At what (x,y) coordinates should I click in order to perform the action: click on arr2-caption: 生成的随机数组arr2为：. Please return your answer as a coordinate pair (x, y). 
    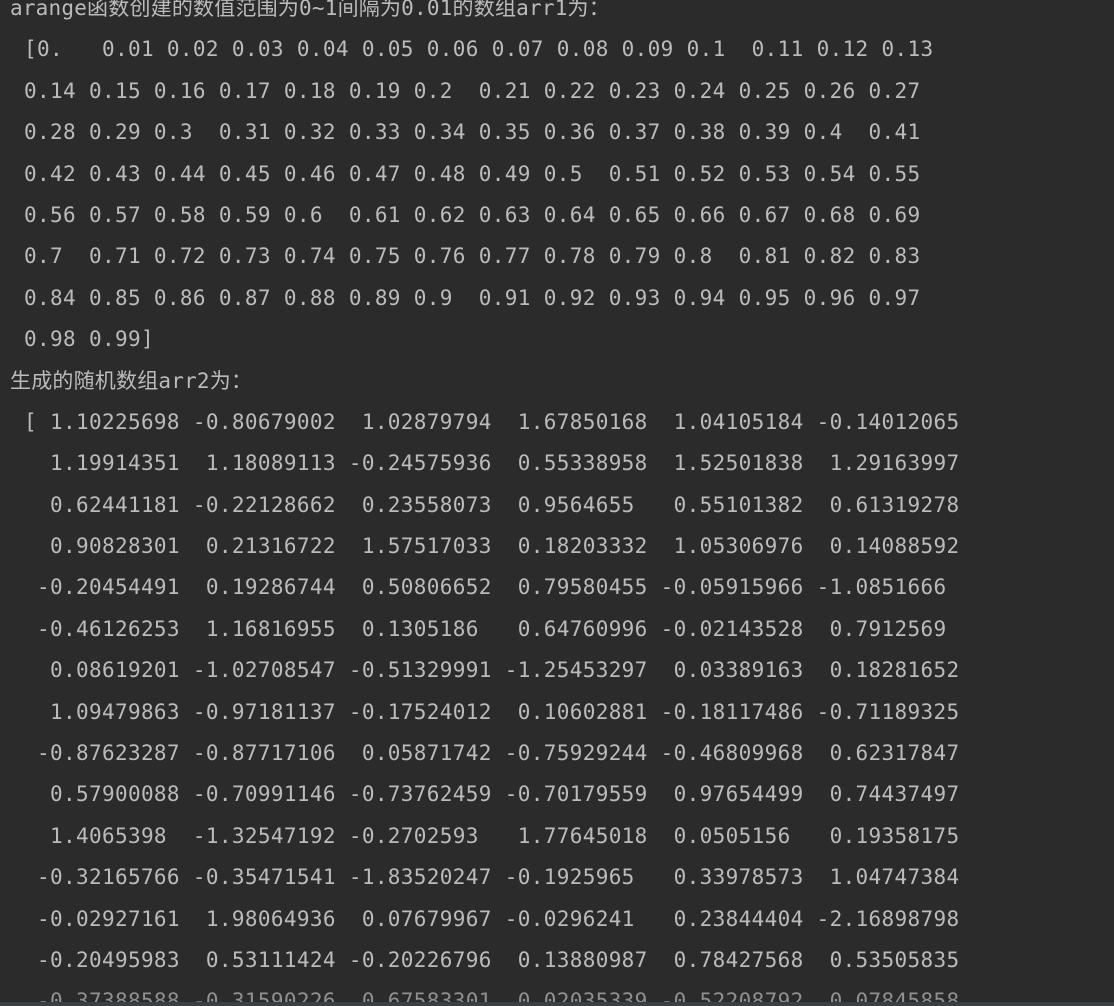
    Looking at the image, I should click on (131, 380).